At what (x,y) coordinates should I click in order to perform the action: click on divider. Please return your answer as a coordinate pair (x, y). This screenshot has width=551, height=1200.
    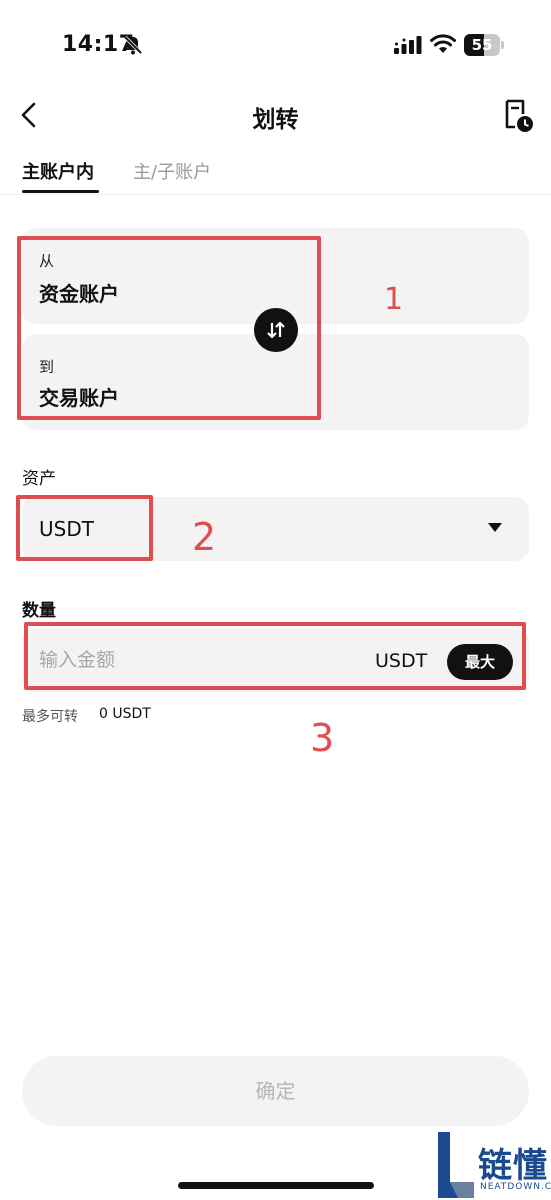
    Looking at the image, I should click on (275, 194).